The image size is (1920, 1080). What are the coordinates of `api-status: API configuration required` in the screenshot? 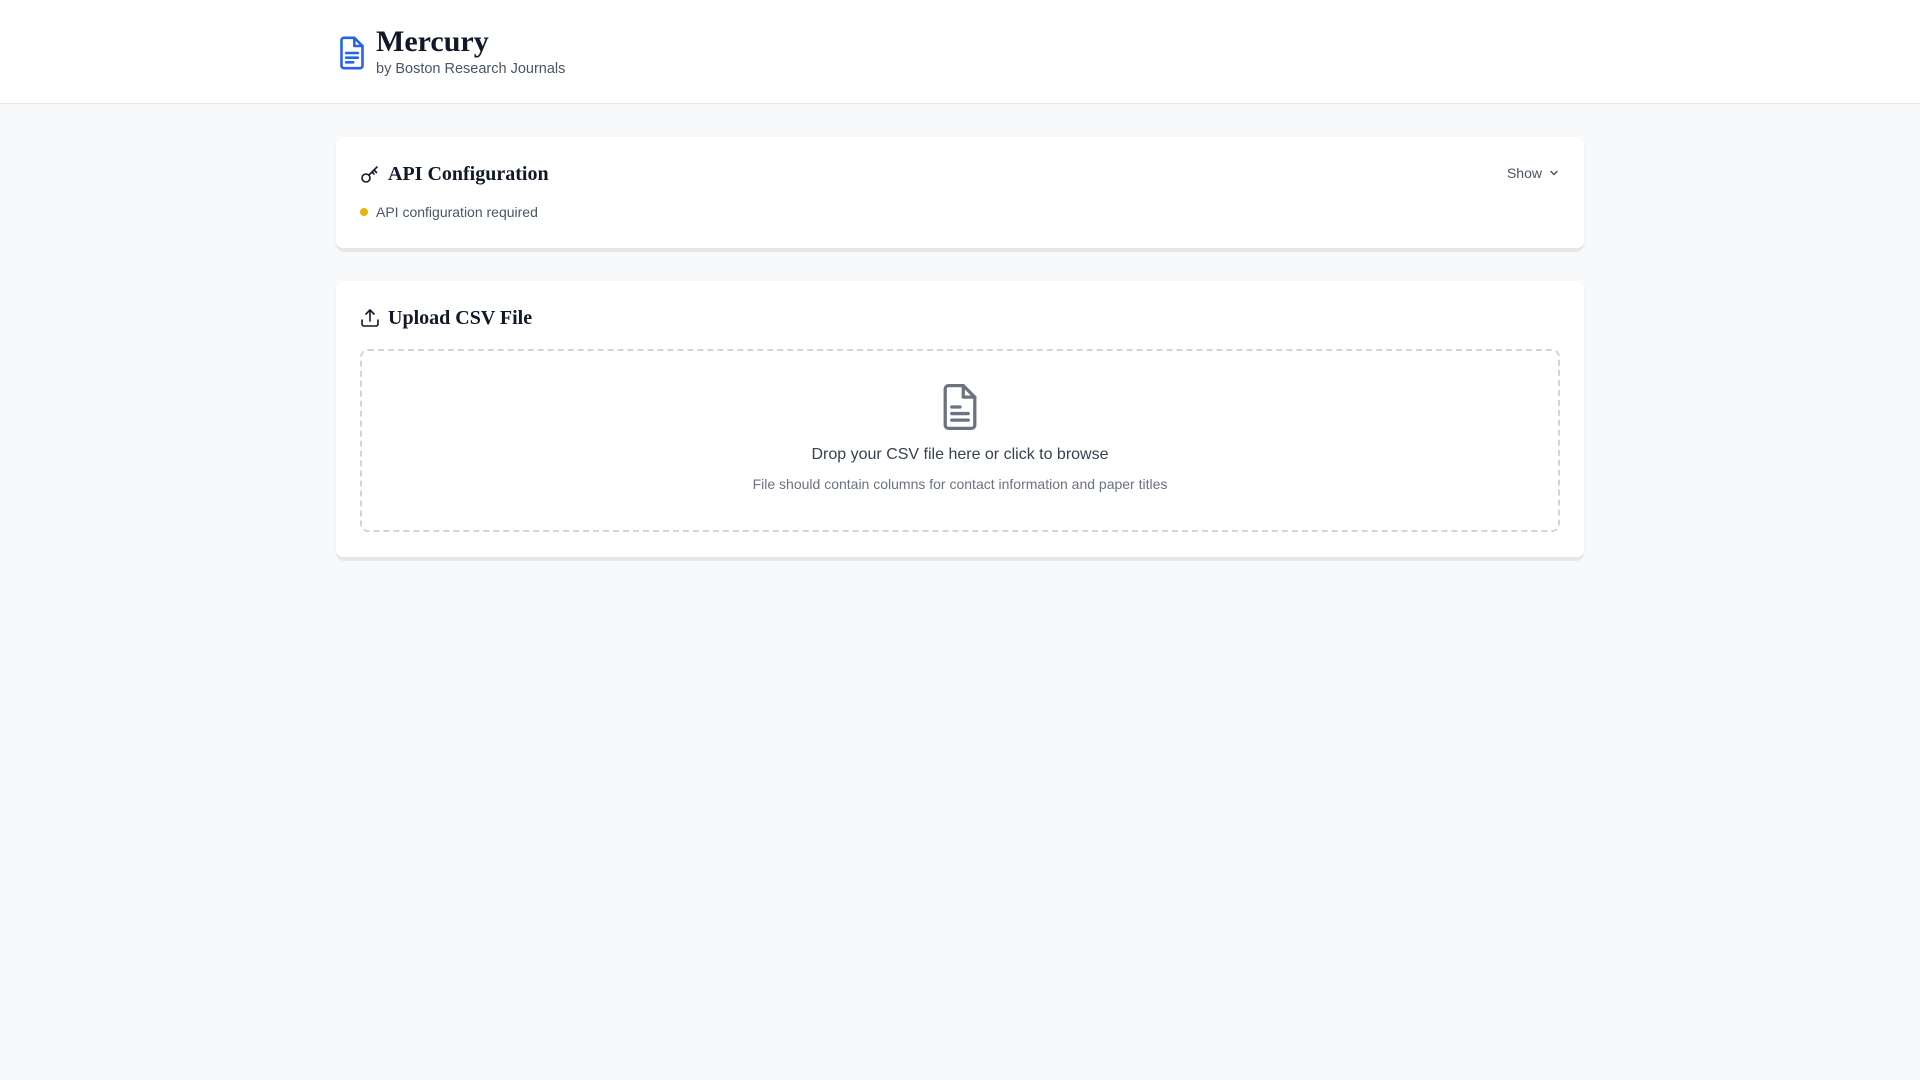 It's located at (449, 212).